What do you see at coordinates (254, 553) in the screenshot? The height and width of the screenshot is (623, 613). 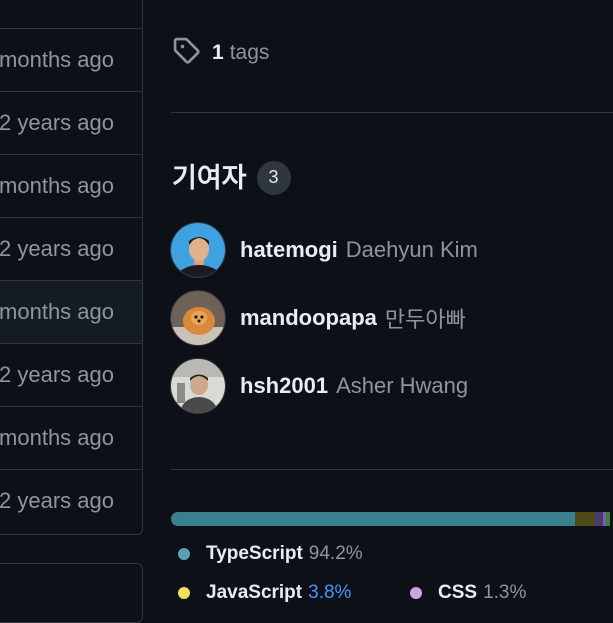 I see `language-name: TypeScript` at bounding box center [254, 553].